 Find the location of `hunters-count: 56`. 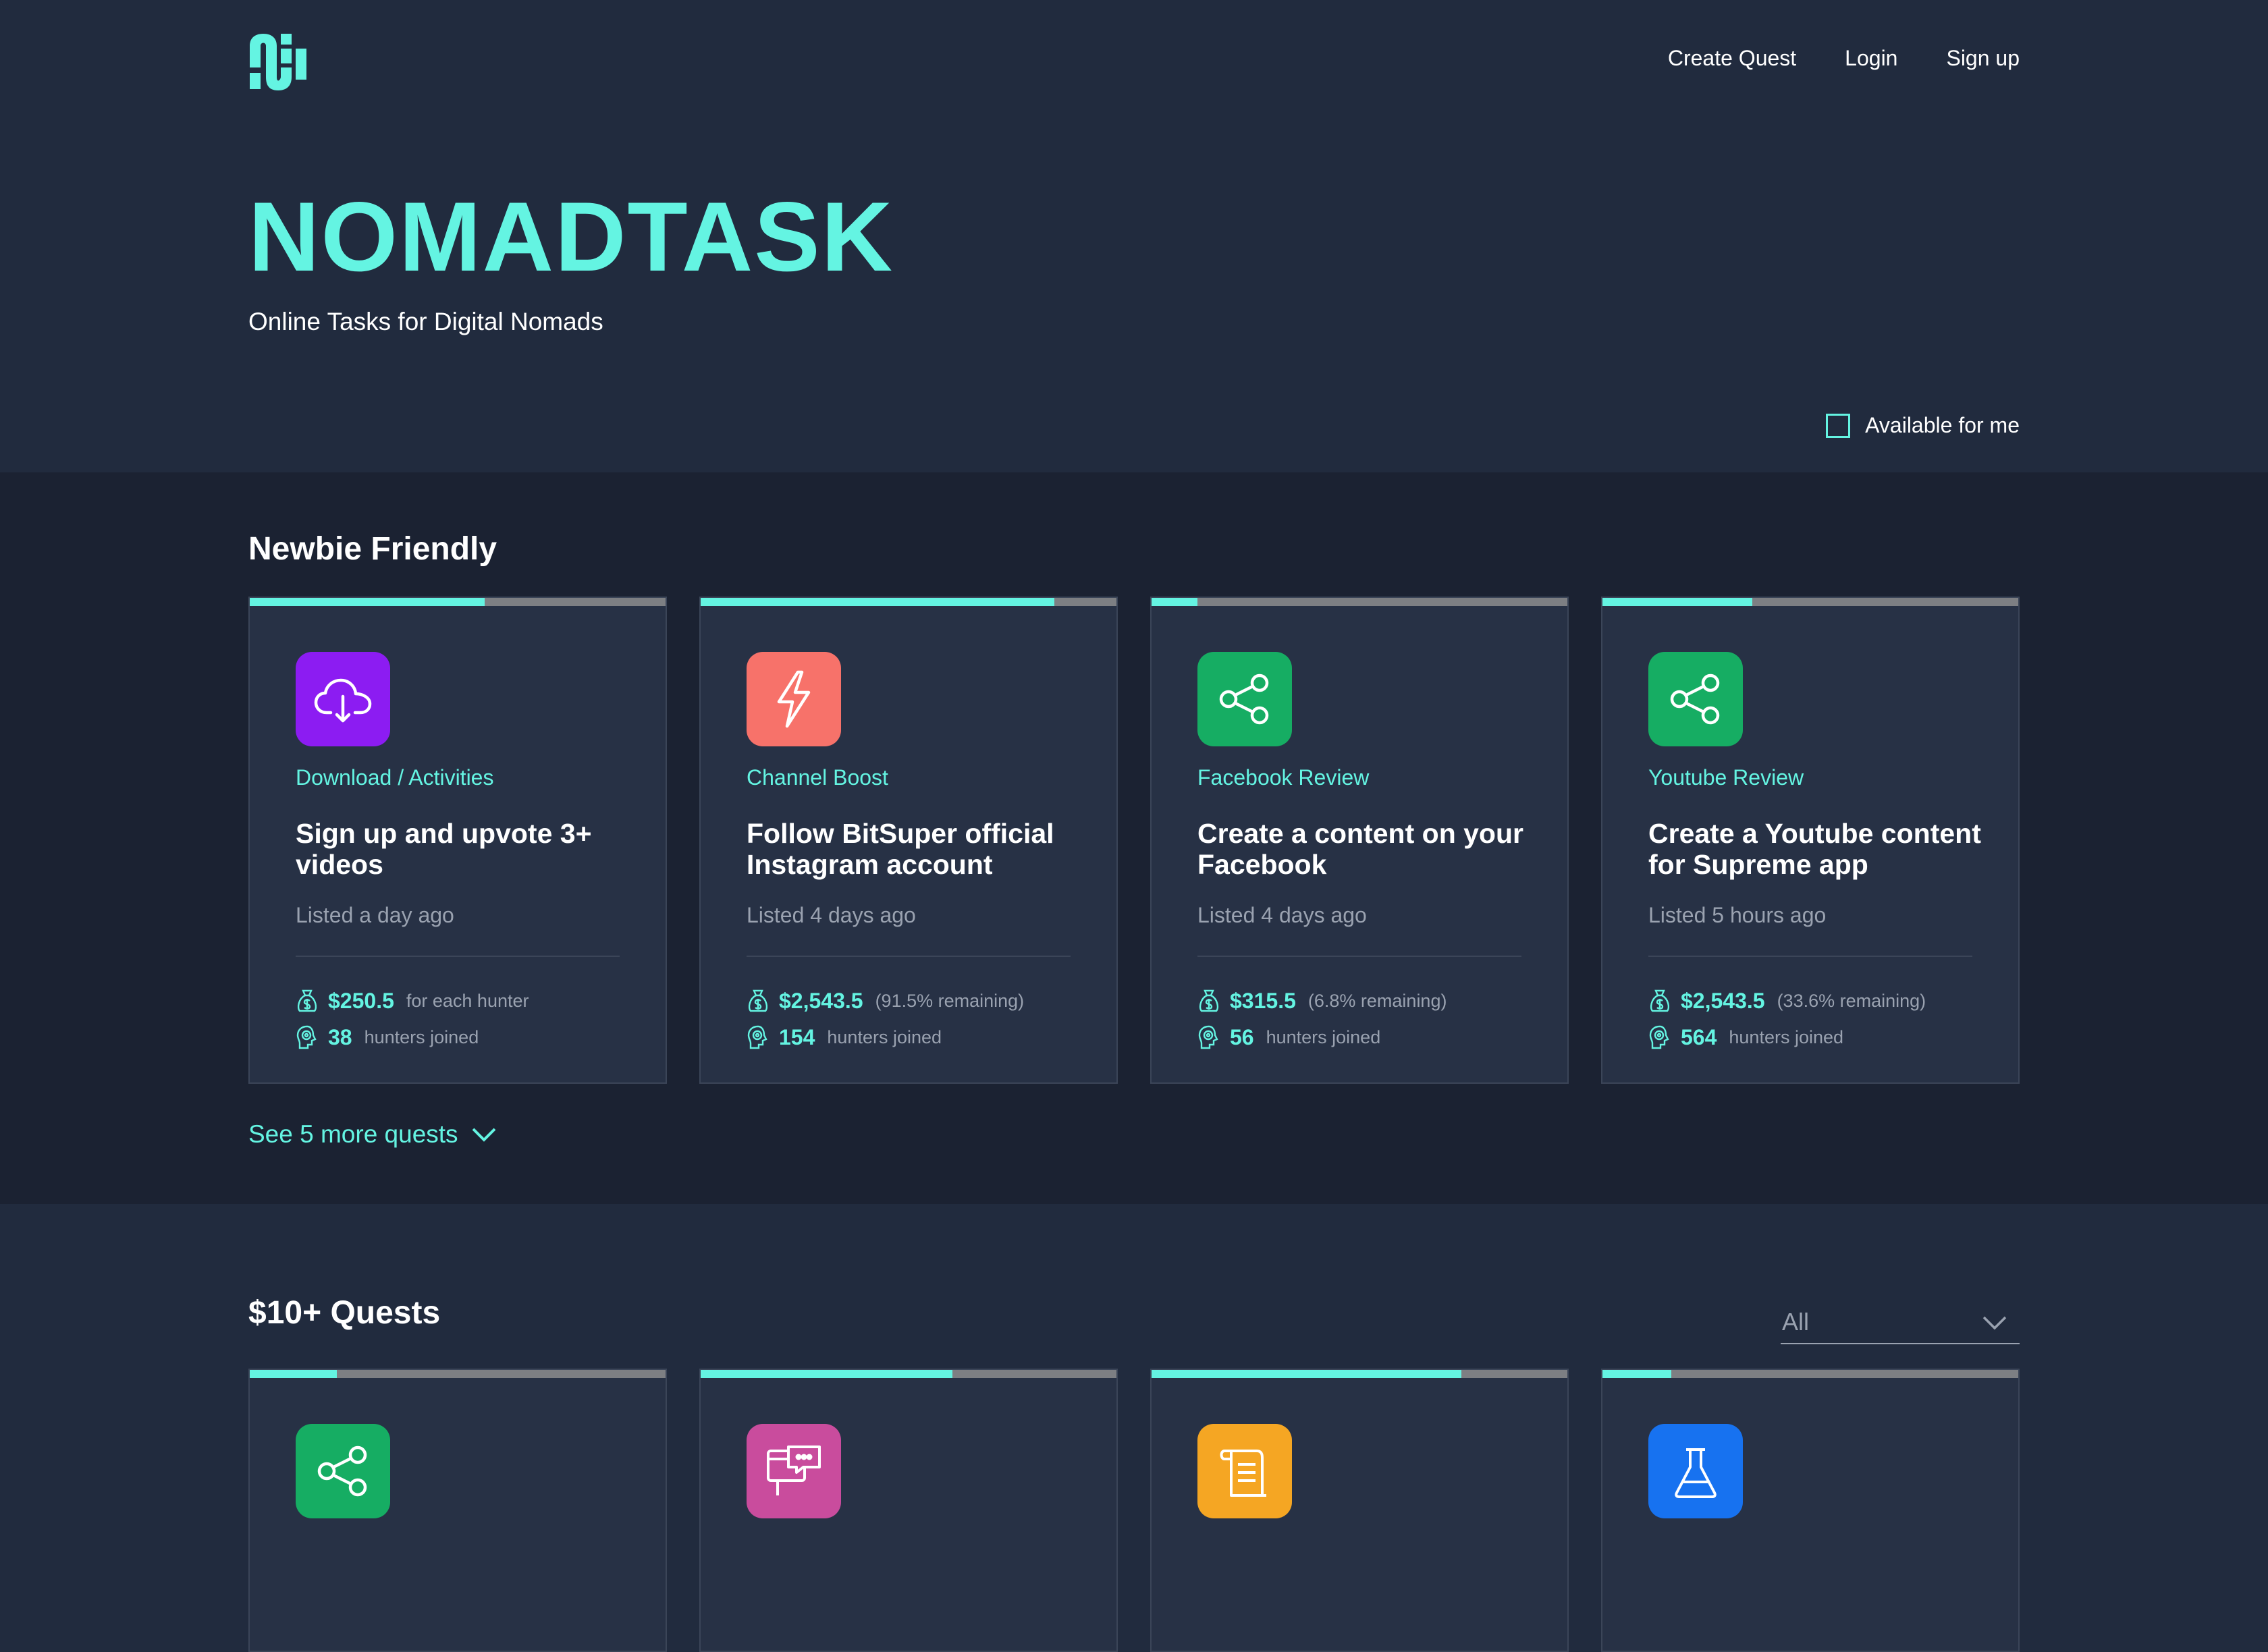

hunters-count: 56 is located at coordinates (1242, 1036).